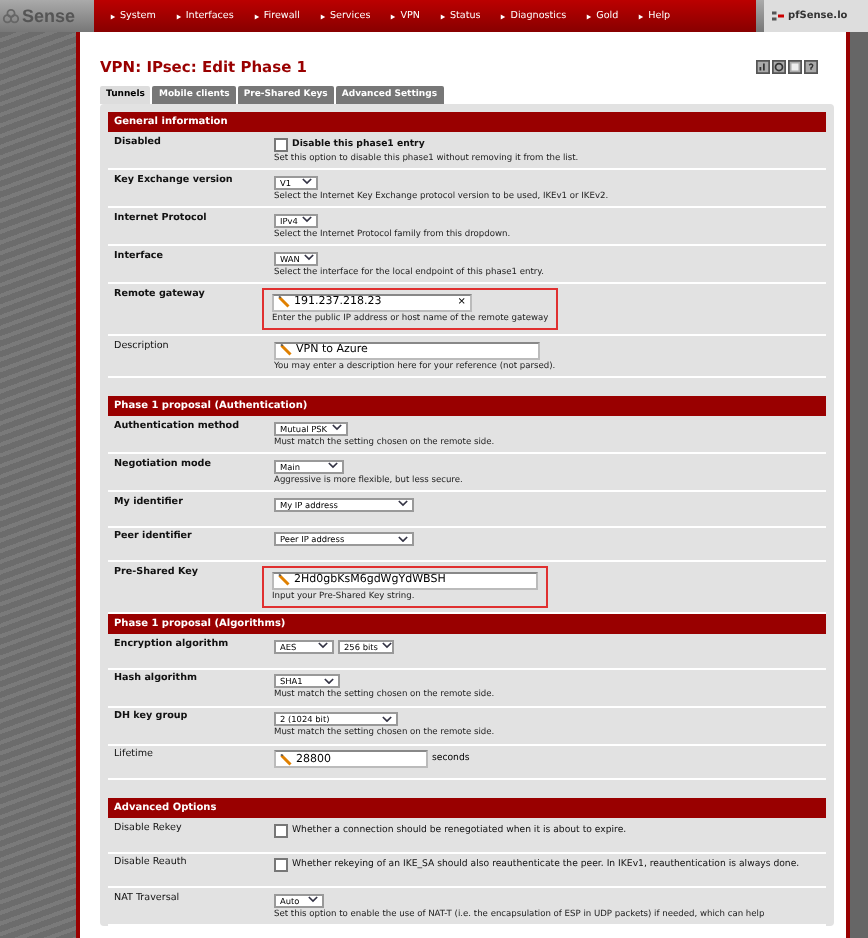 The height and width of the screenshot is (938, 868). I want to click on flower-icon, so click(11, 16).